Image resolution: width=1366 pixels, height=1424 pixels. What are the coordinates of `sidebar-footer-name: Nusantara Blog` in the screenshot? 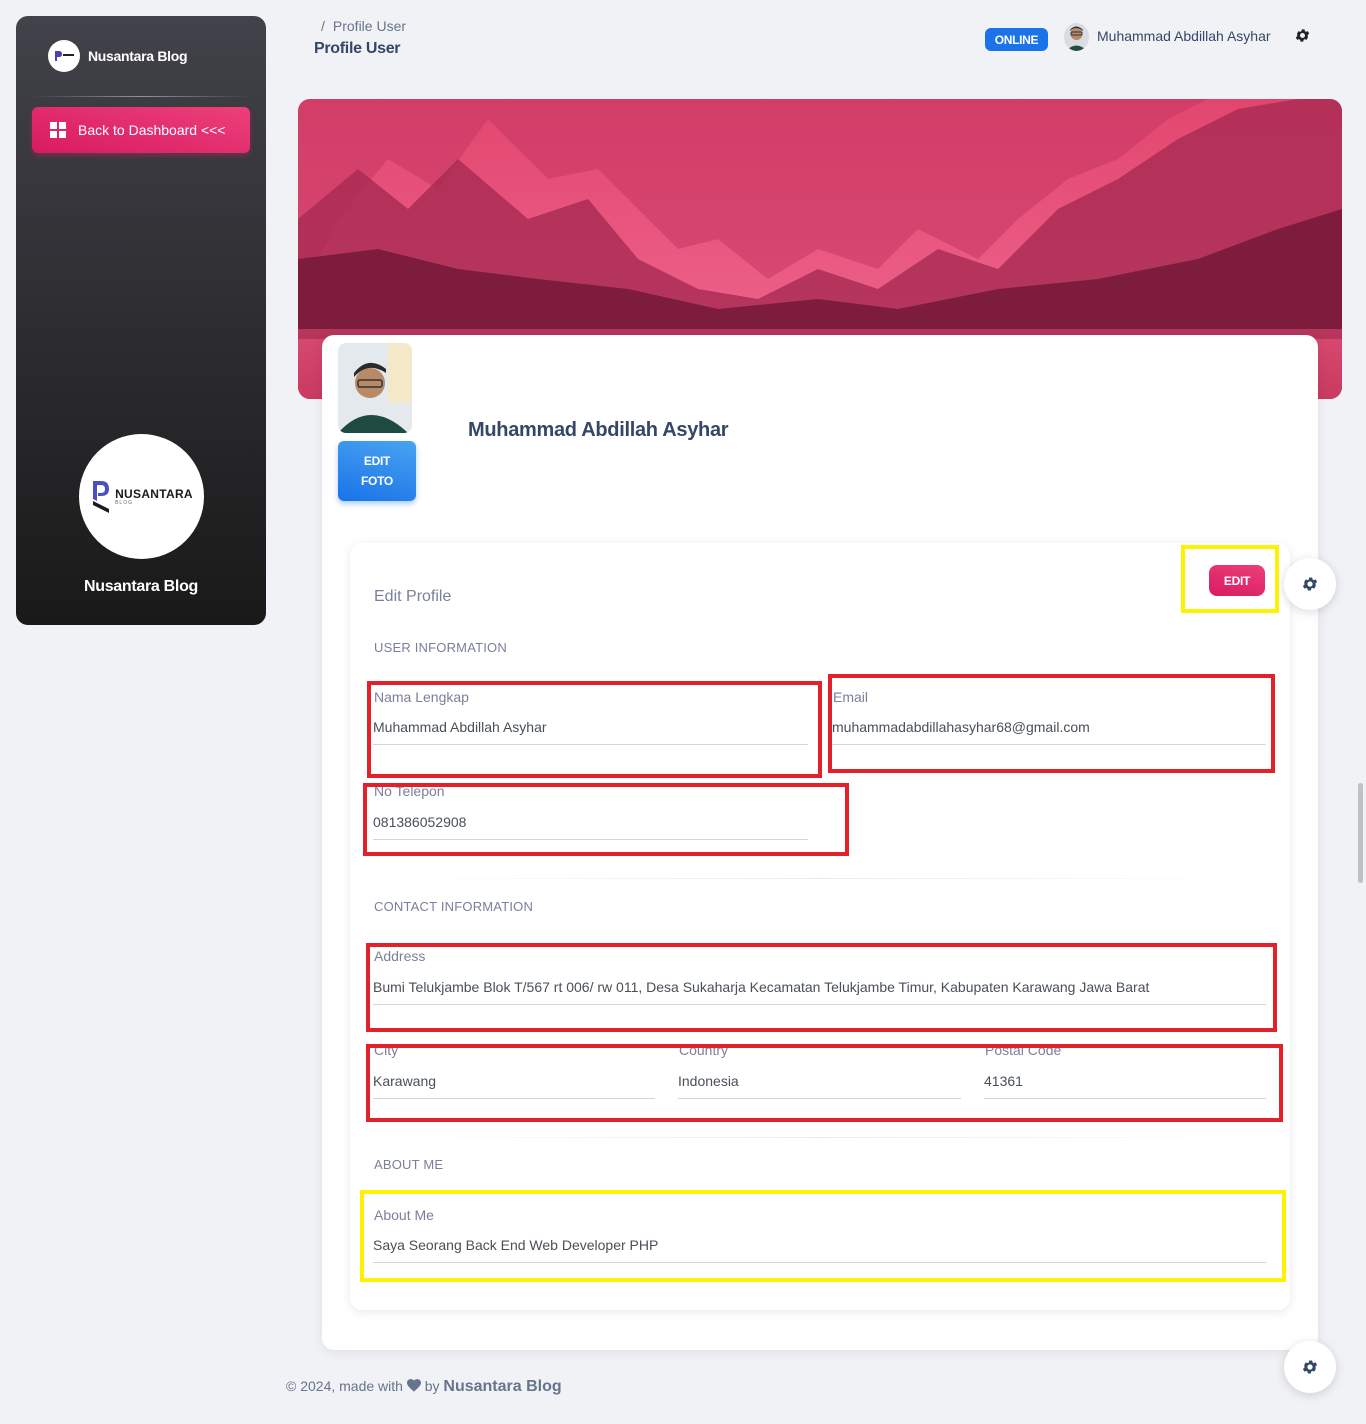 It's located at (141, 586).